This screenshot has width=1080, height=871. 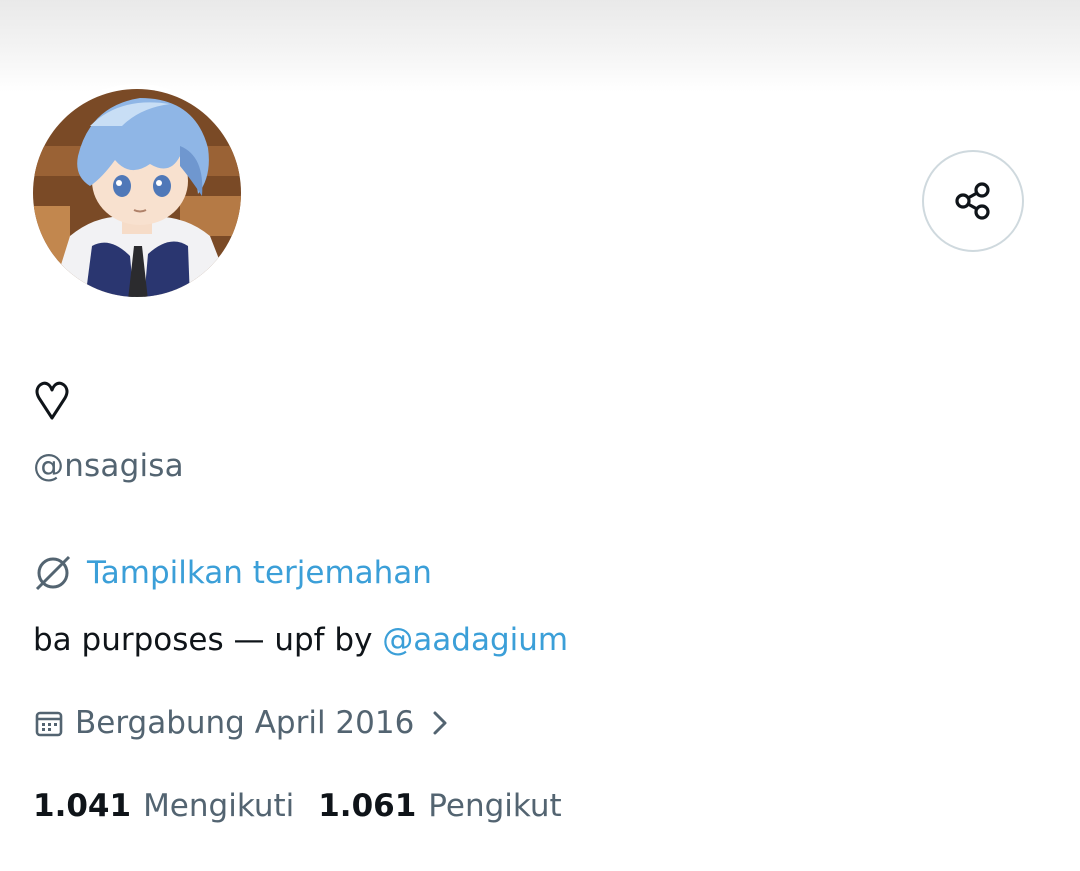 What do you see at coordinates (82, 806) in the screenshot?
I see `following-count: 1.041` at bounding box center [82, 806].